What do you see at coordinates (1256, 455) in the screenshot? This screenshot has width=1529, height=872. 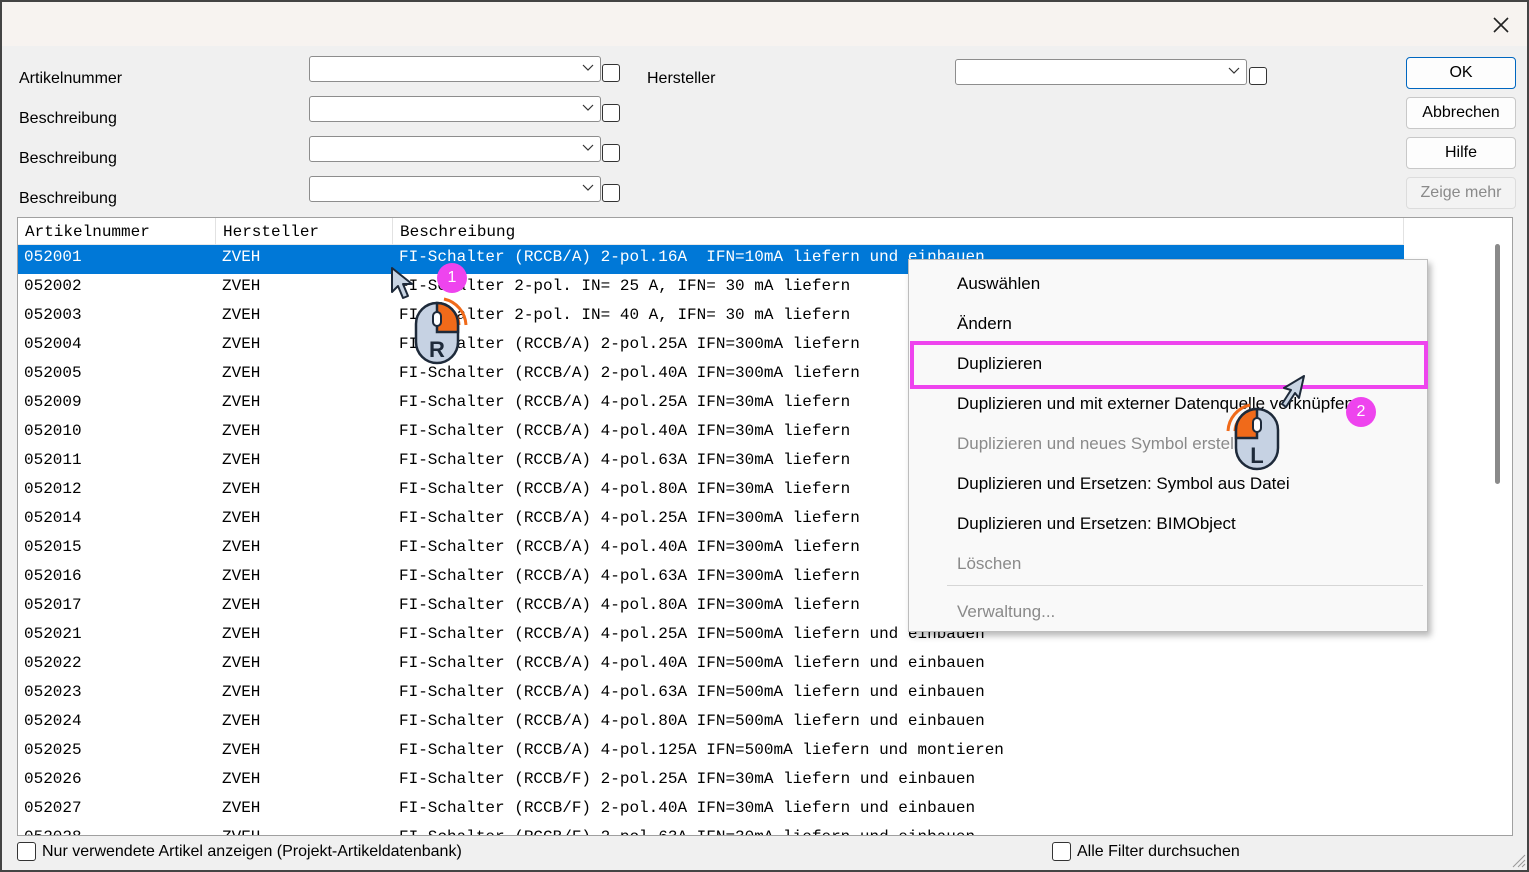 I see `mouse-letter-l: L` at bounding box center [1256, 455].